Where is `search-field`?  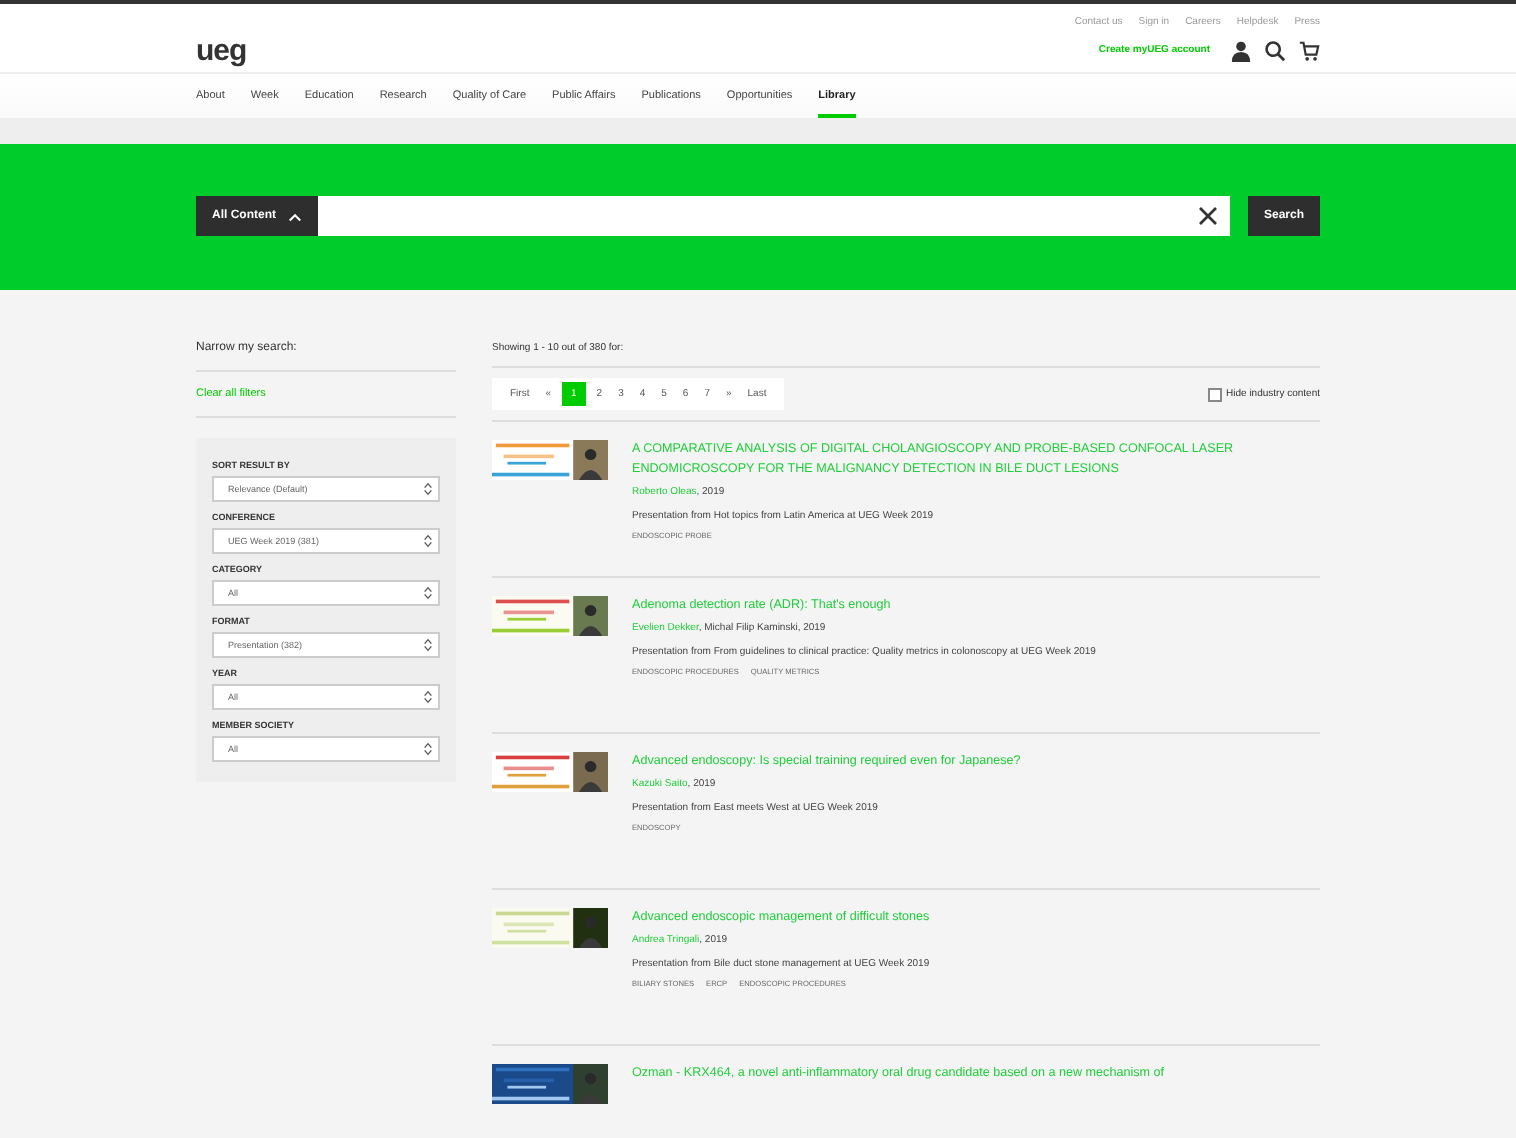
search-field is located at coordinates (774, 216).